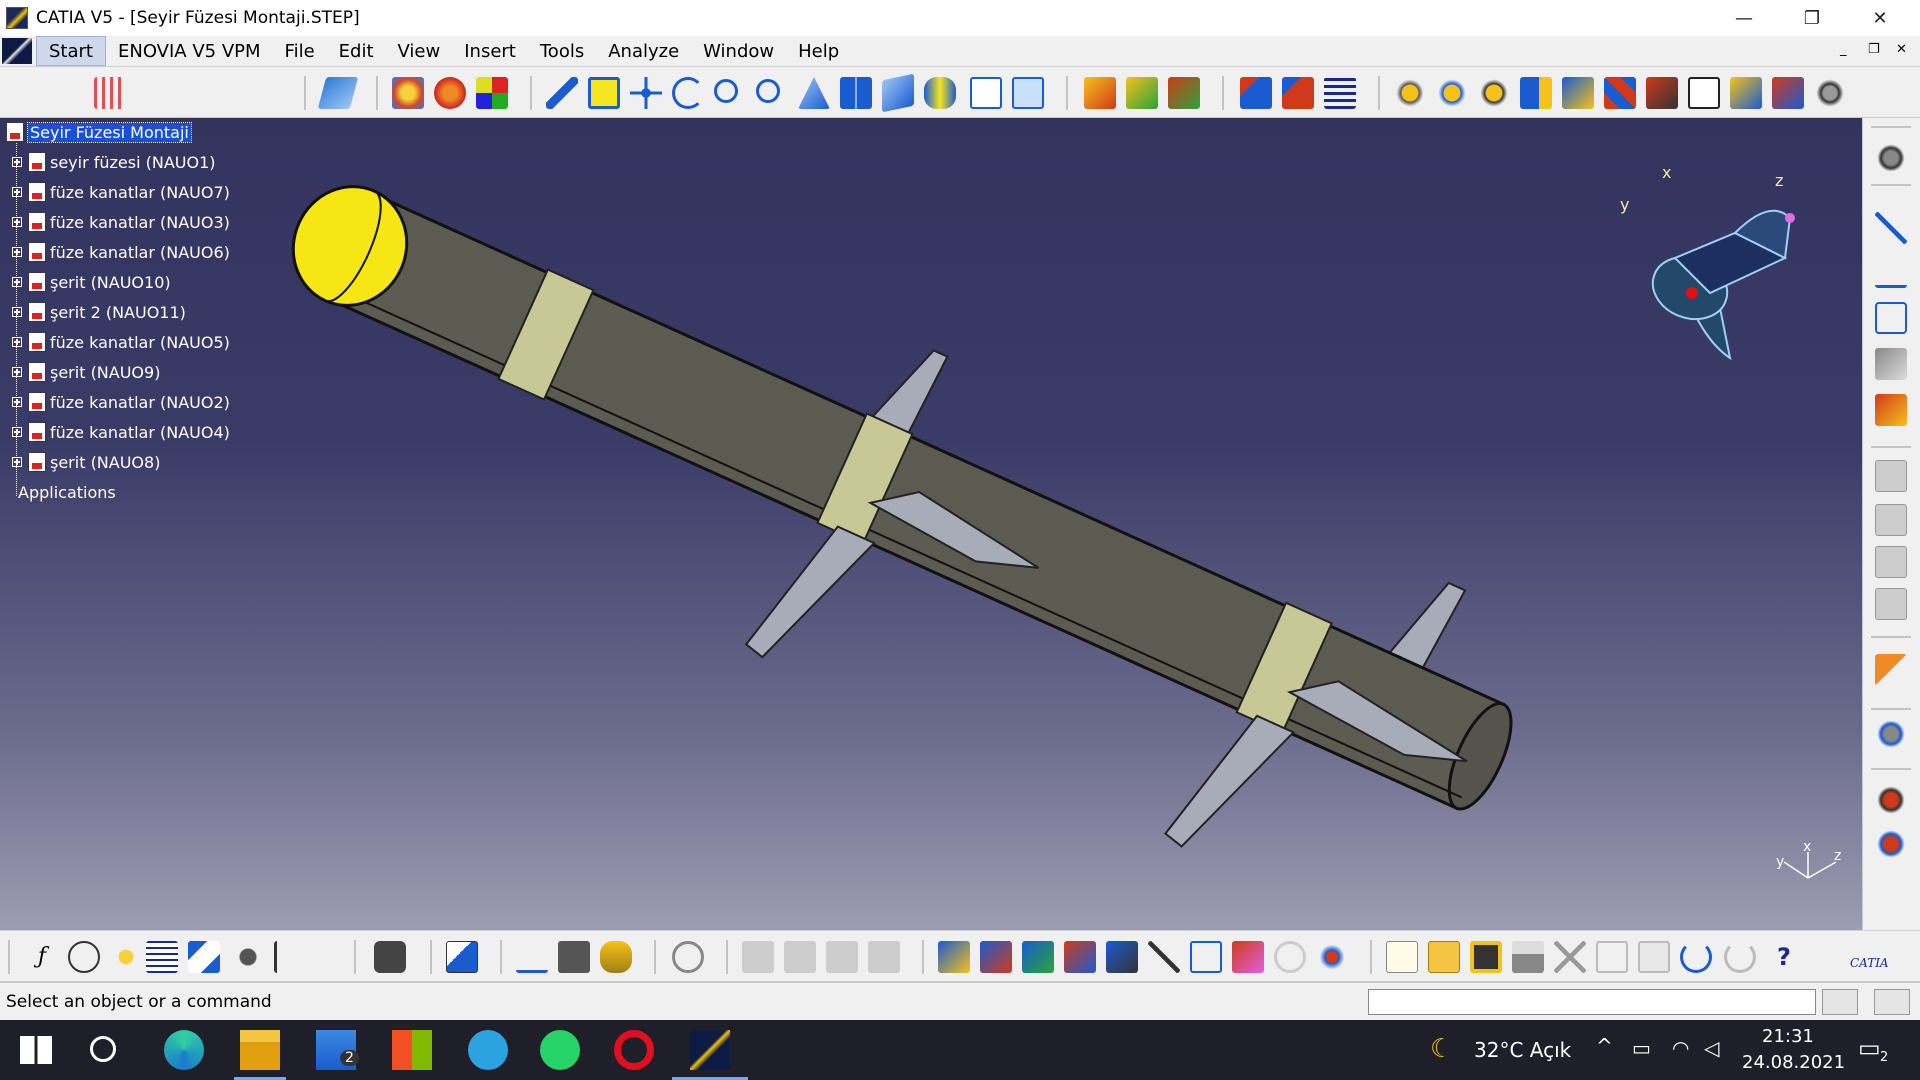  I want to click on new-icon, so click(1402, 957).